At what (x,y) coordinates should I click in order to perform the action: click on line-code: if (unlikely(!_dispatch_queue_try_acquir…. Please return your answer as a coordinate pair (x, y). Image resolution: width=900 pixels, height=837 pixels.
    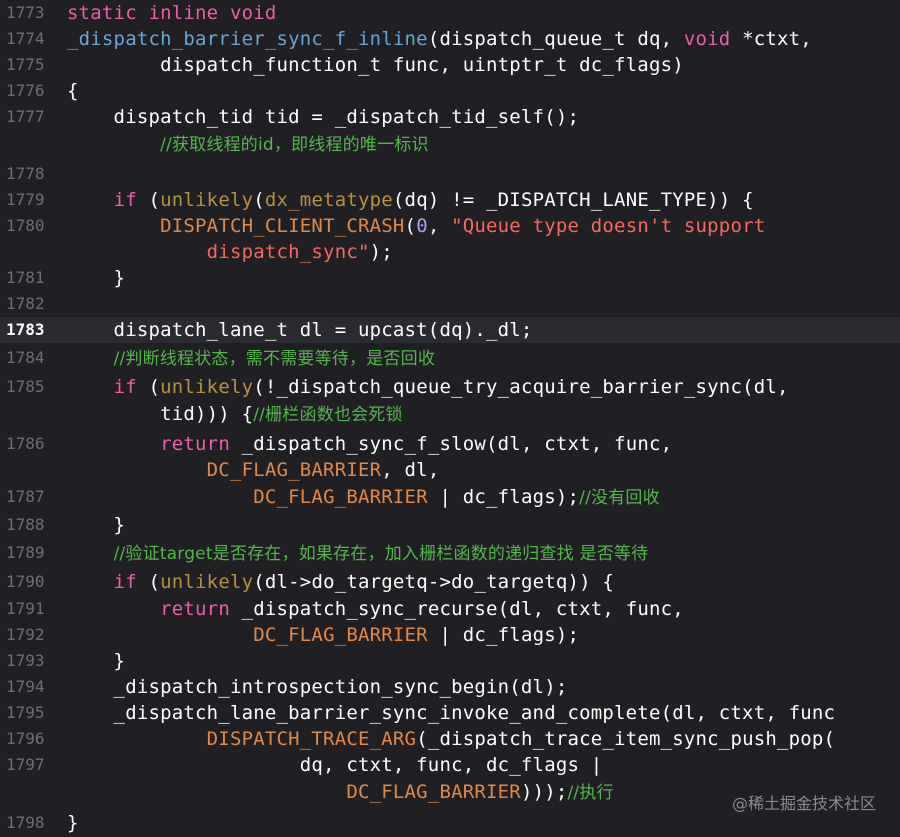
    Looking at the image, I should click on (428, 387).